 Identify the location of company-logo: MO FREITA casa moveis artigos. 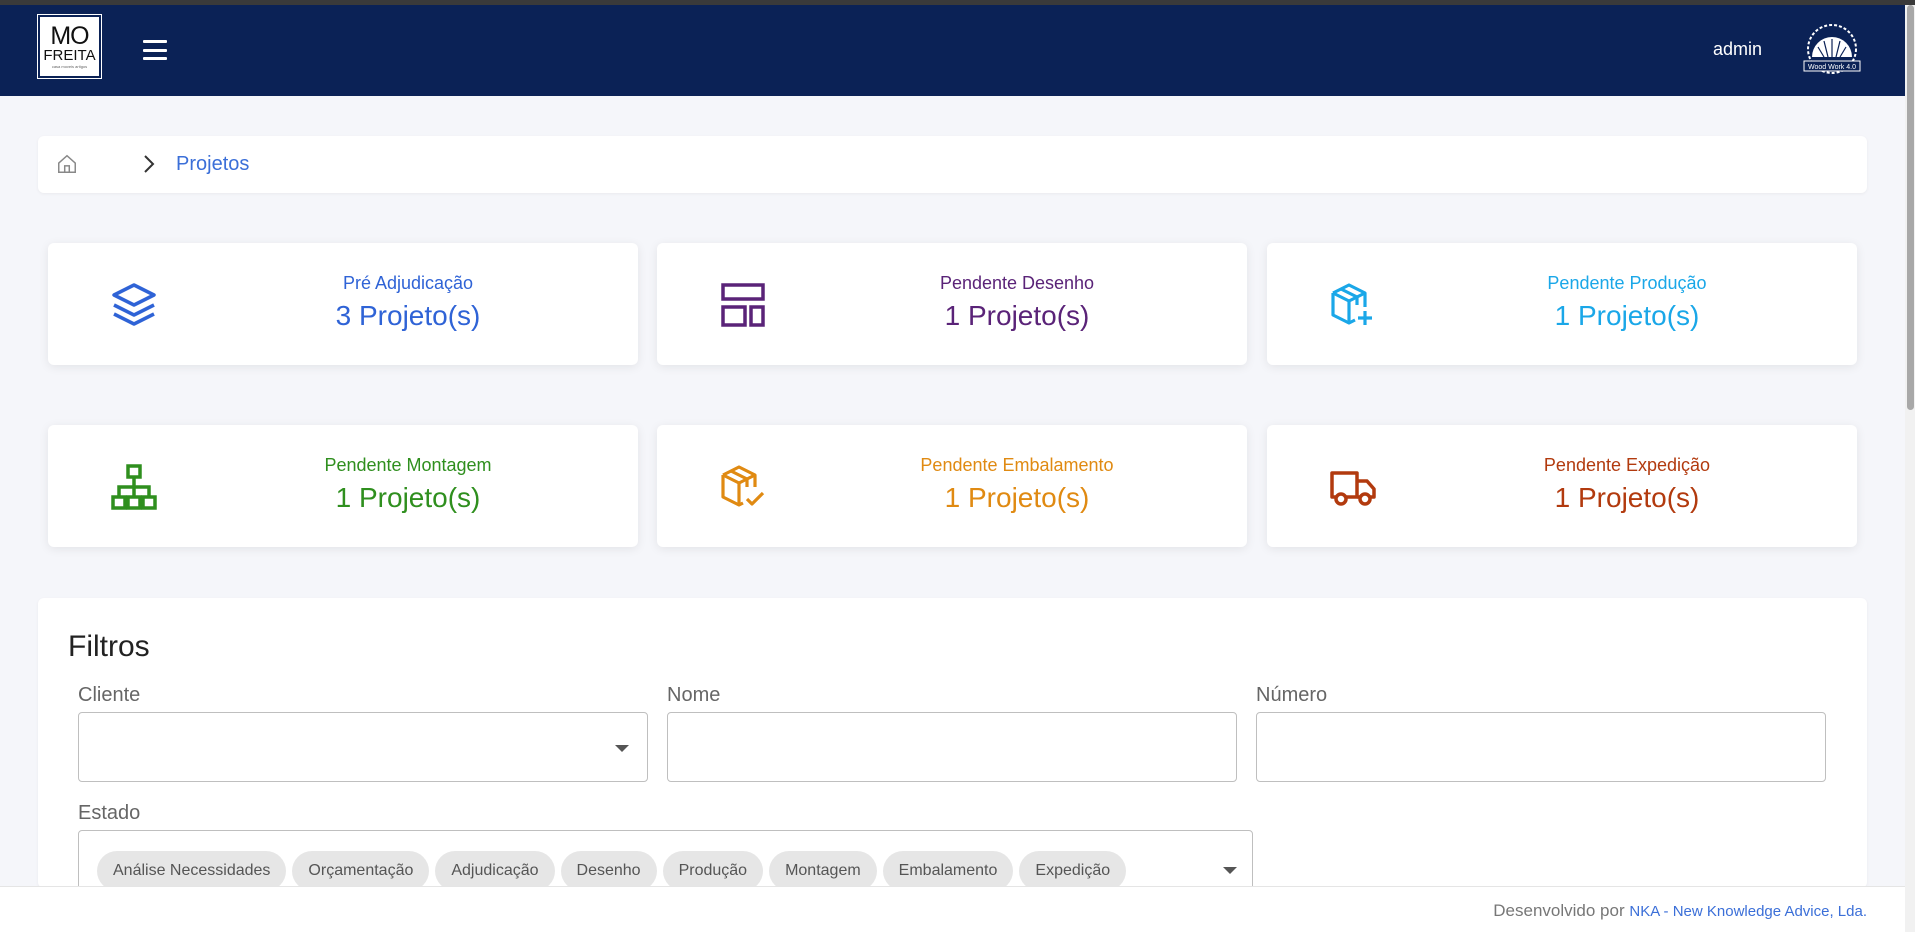
(69, 46).